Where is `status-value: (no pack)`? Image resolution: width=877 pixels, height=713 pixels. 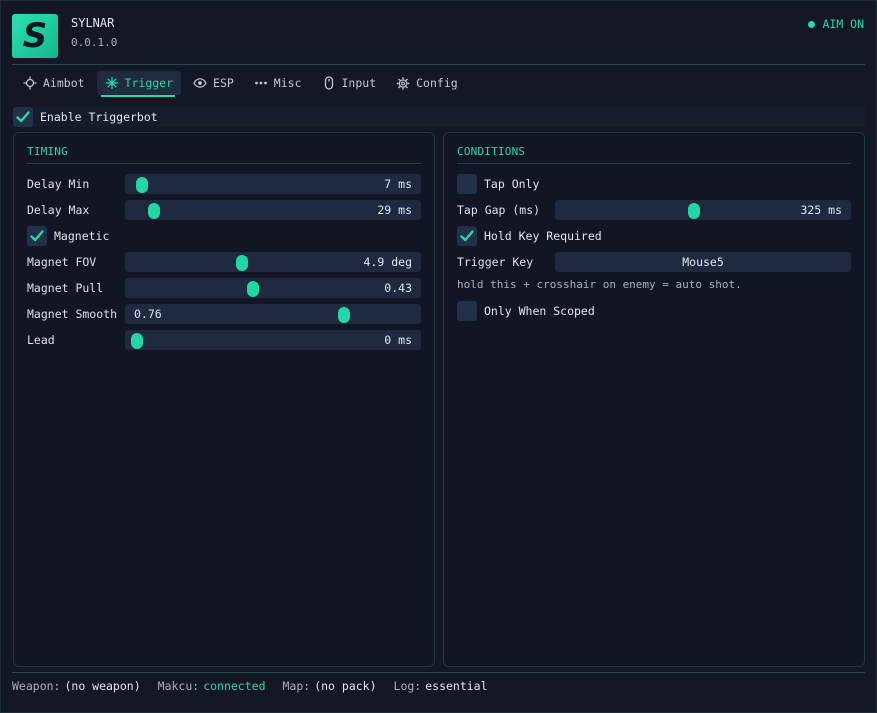 status-value: (no pack) is located at coordinates (345, 686).